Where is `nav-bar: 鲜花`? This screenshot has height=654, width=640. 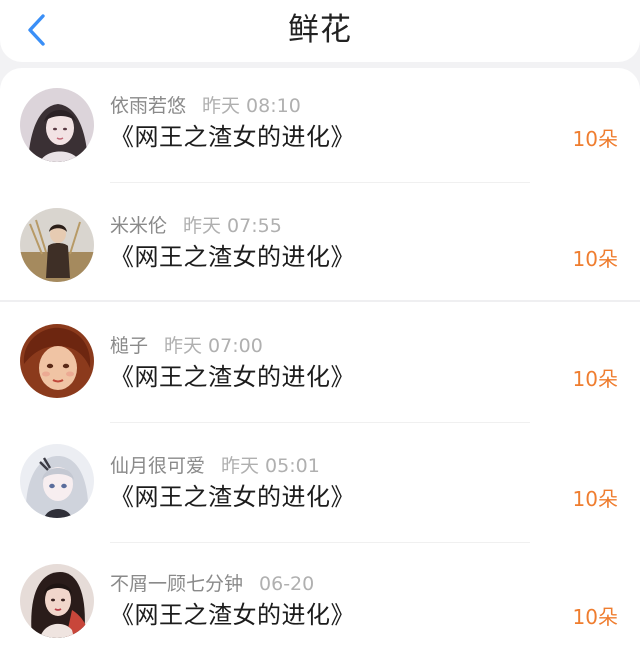
nav-bar: 鲜花 is located at coordinates (320, 31).